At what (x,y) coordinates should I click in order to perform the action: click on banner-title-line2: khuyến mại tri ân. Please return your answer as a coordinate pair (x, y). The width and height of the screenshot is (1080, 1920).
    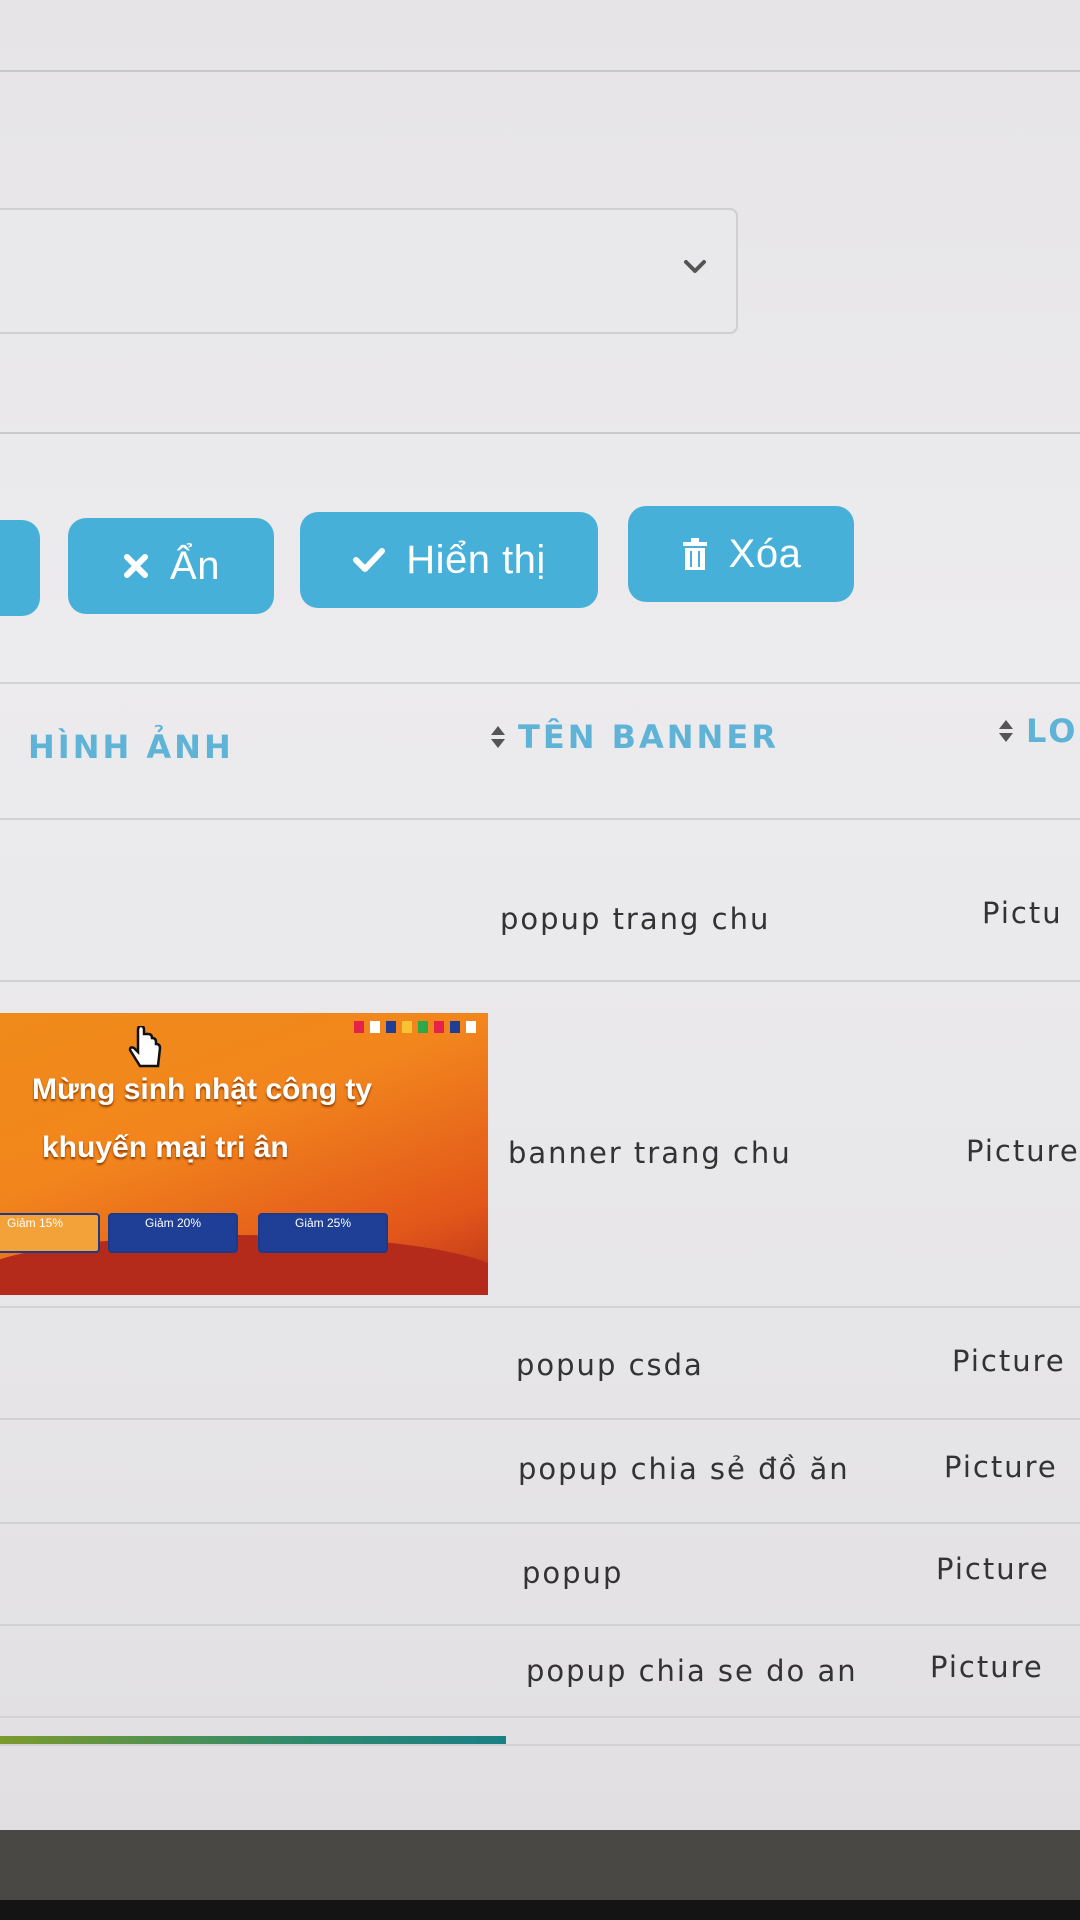
    Looking at the image, I should click on (165, 1147).